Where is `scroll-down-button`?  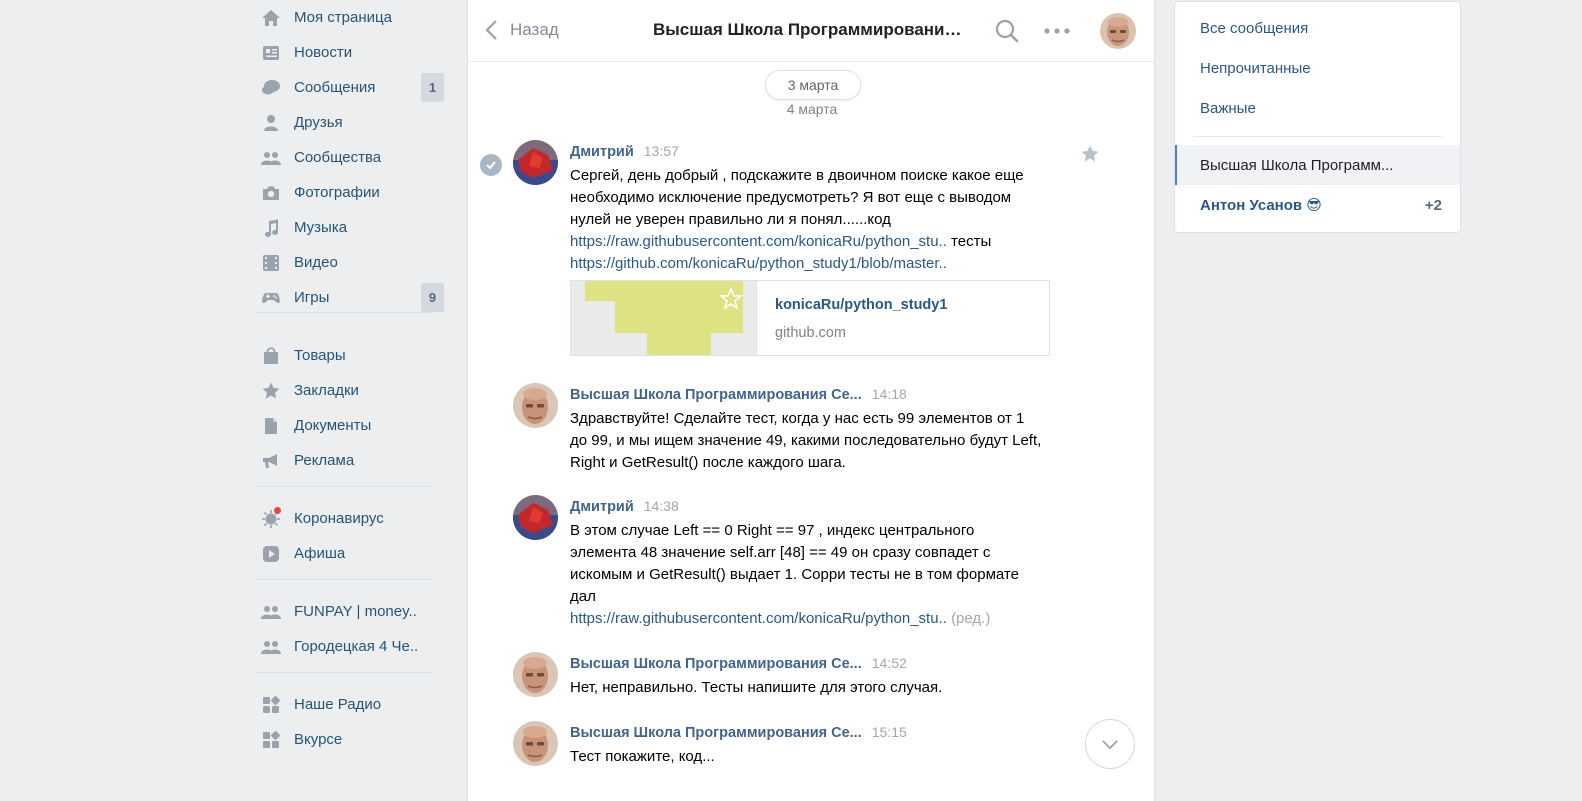 scroll-down-button is located at coordinates (1110, 744).